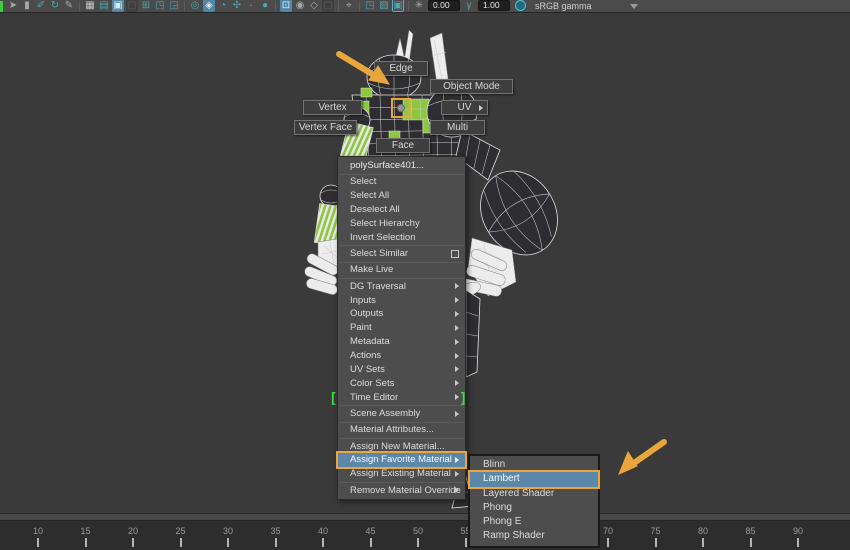  I want to click on snap-view-icon: ∙, so click(251, 6).